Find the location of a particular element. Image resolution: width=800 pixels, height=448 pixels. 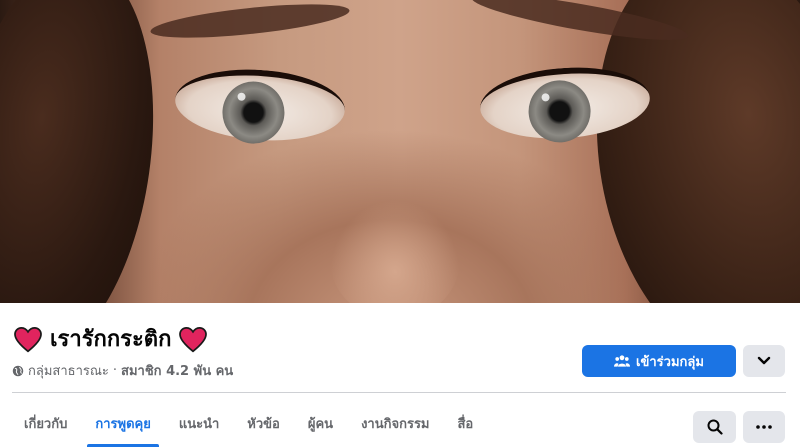

group-title: เรารักกระติก is located at coordinates (110, 340).